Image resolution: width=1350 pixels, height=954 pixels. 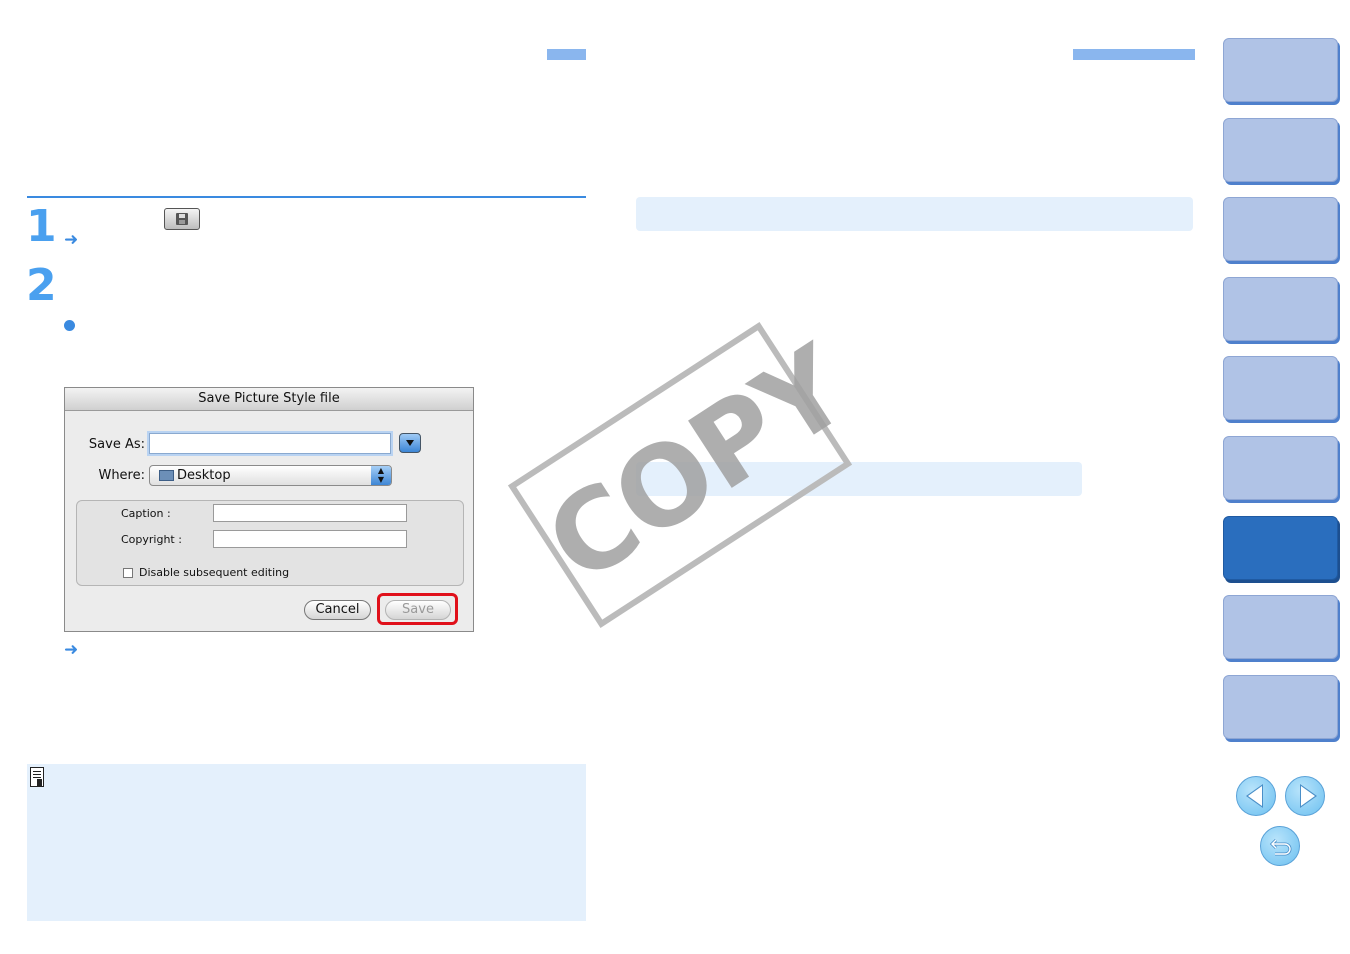 What do you see at coordinates (1256, 796) in the screenshot?
I see `prev-page-icon` at bounding box center [1256, 796].